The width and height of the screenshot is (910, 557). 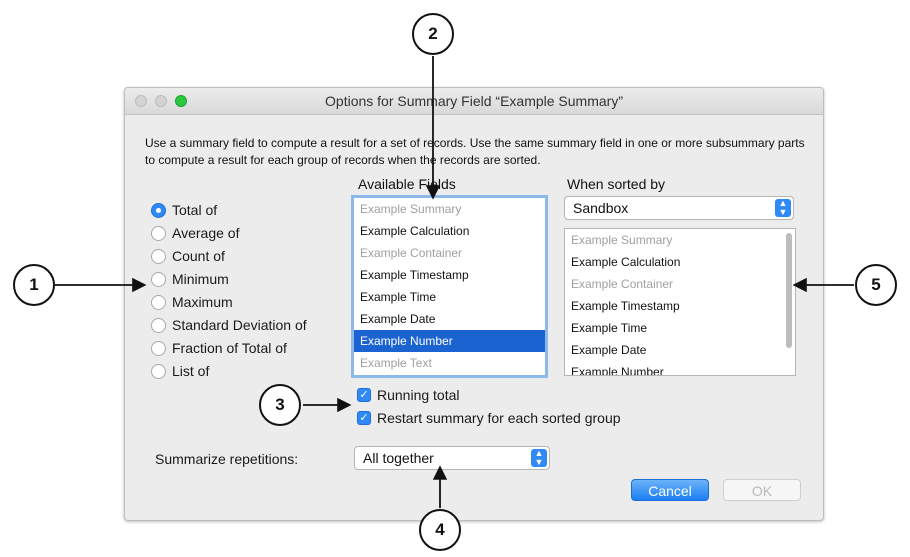 What do you see at coordinates (280, 405) in the screenshot?
I see `callout-3: 3` at bounding box center [280, 405].